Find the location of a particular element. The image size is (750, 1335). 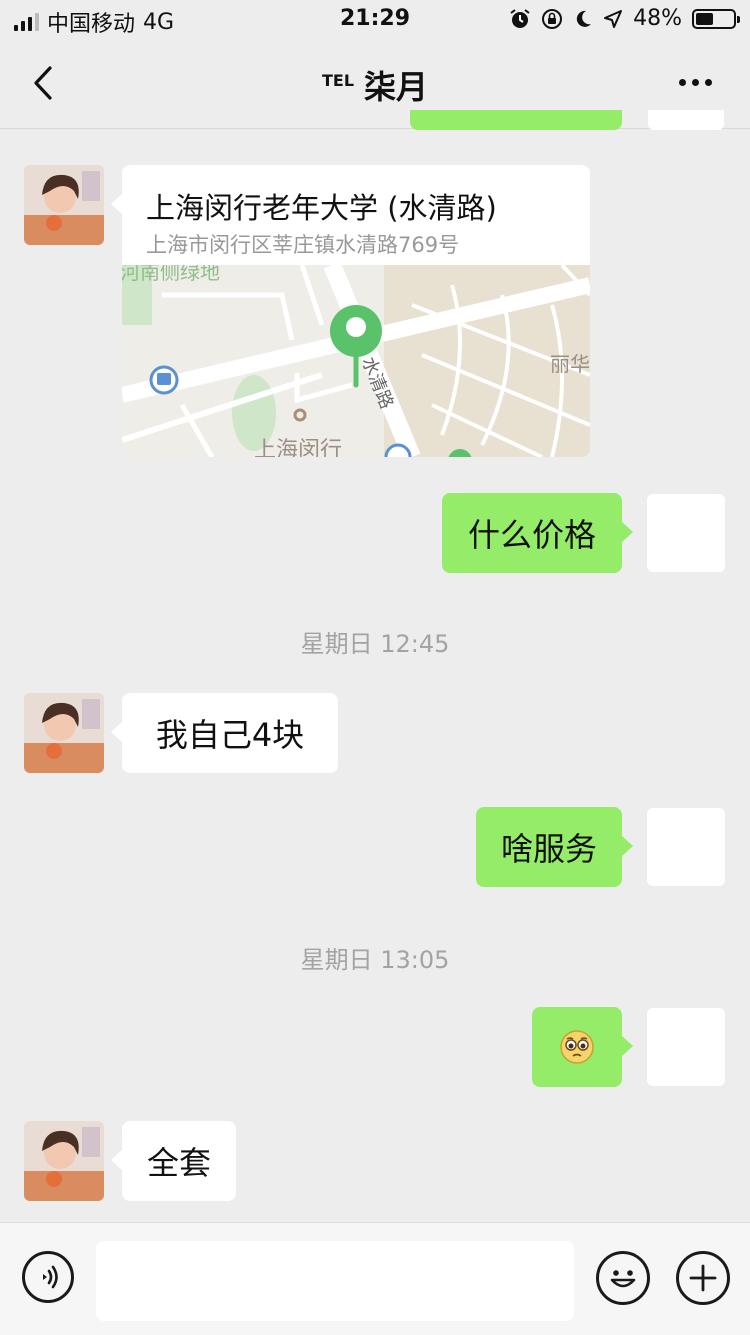

message-bubble-out is located at coordinates (582, 1047).